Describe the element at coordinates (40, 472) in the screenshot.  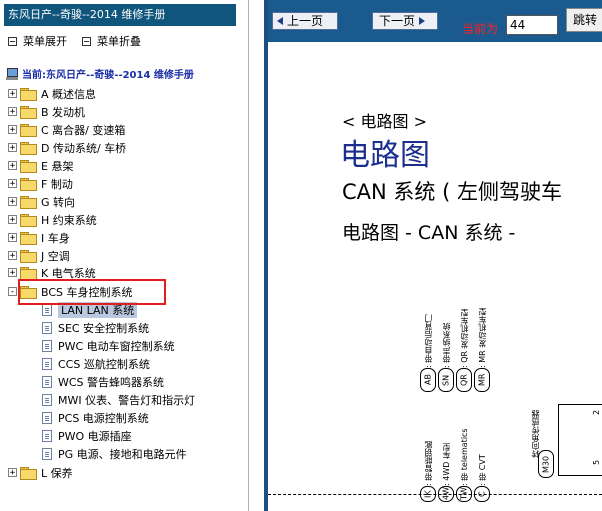
I see `tree-item-l: + L 保养` at that location.